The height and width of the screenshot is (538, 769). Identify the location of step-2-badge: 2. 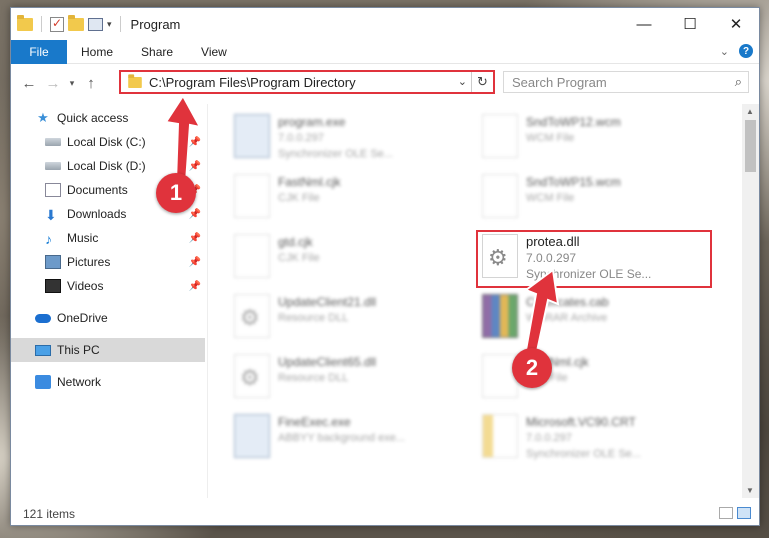
(532, 368).